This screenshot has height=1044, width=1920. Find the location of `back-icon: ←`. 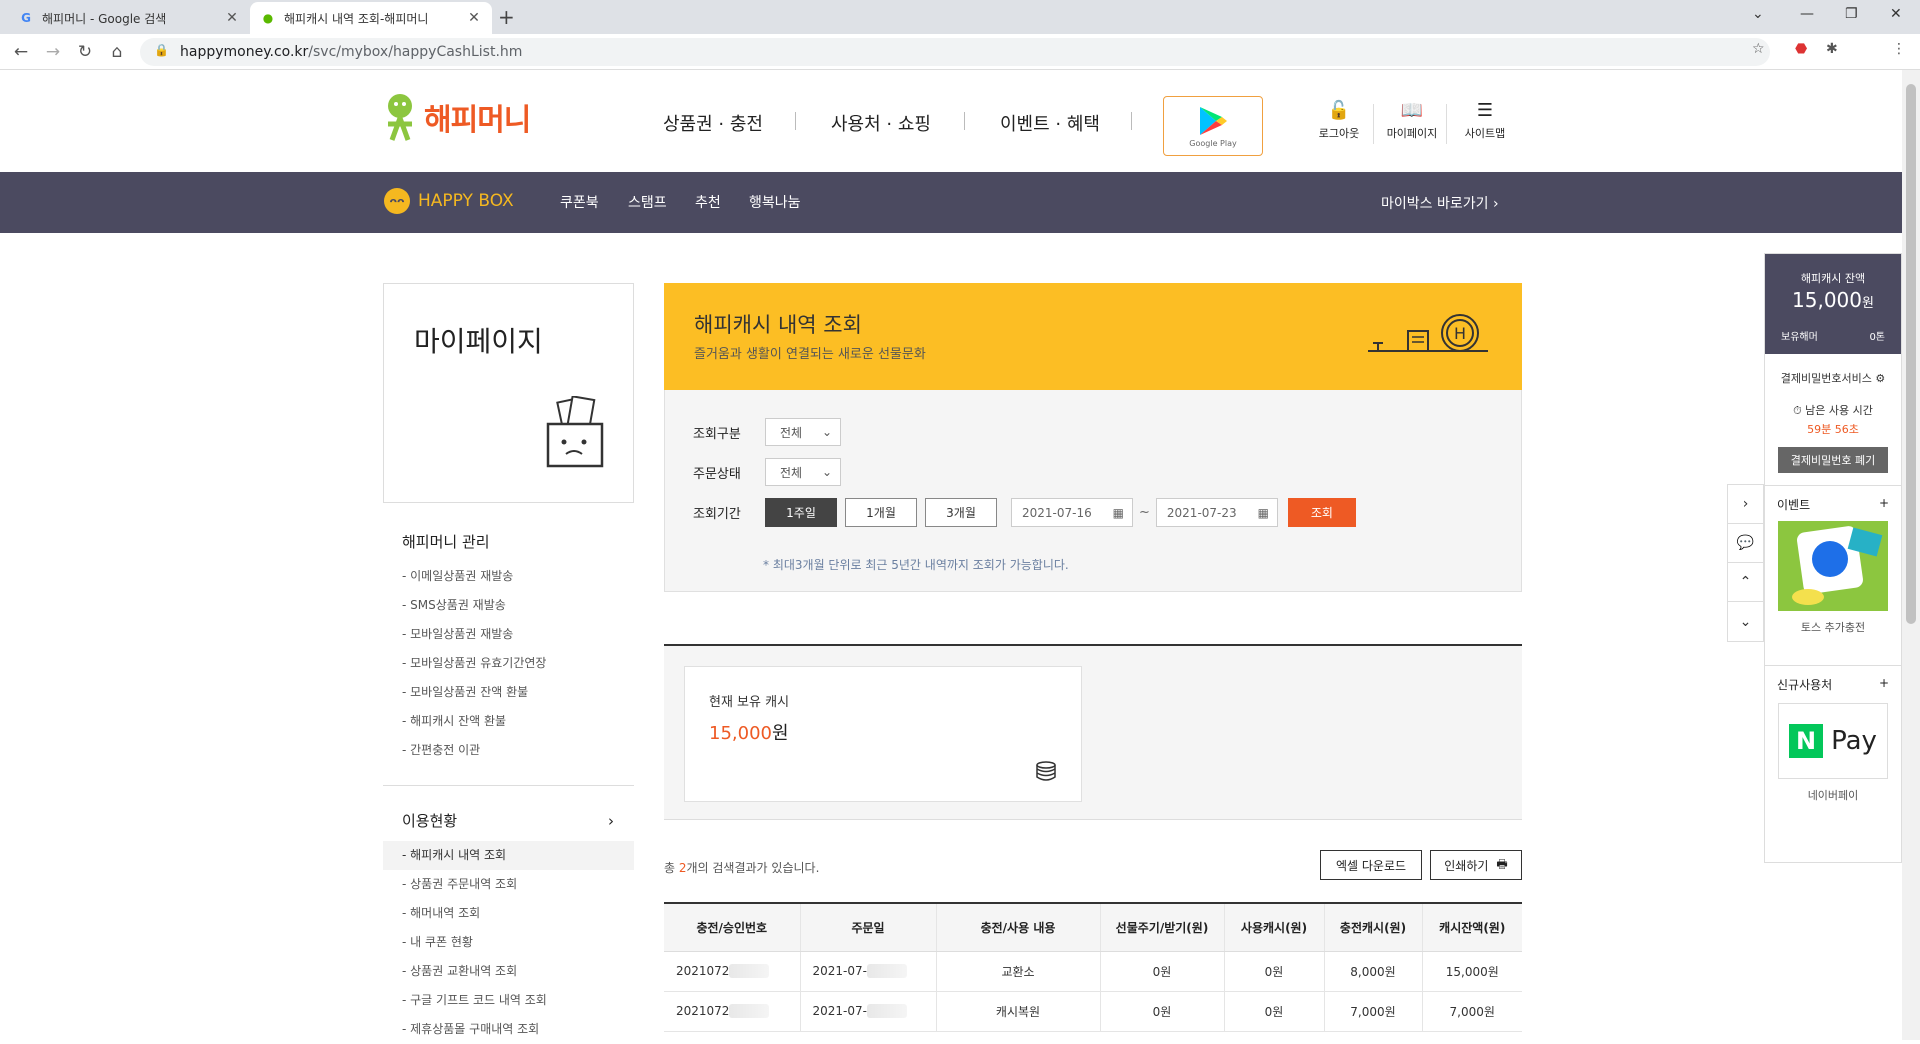

back-icon: ← is located at coordinates (21, 52).